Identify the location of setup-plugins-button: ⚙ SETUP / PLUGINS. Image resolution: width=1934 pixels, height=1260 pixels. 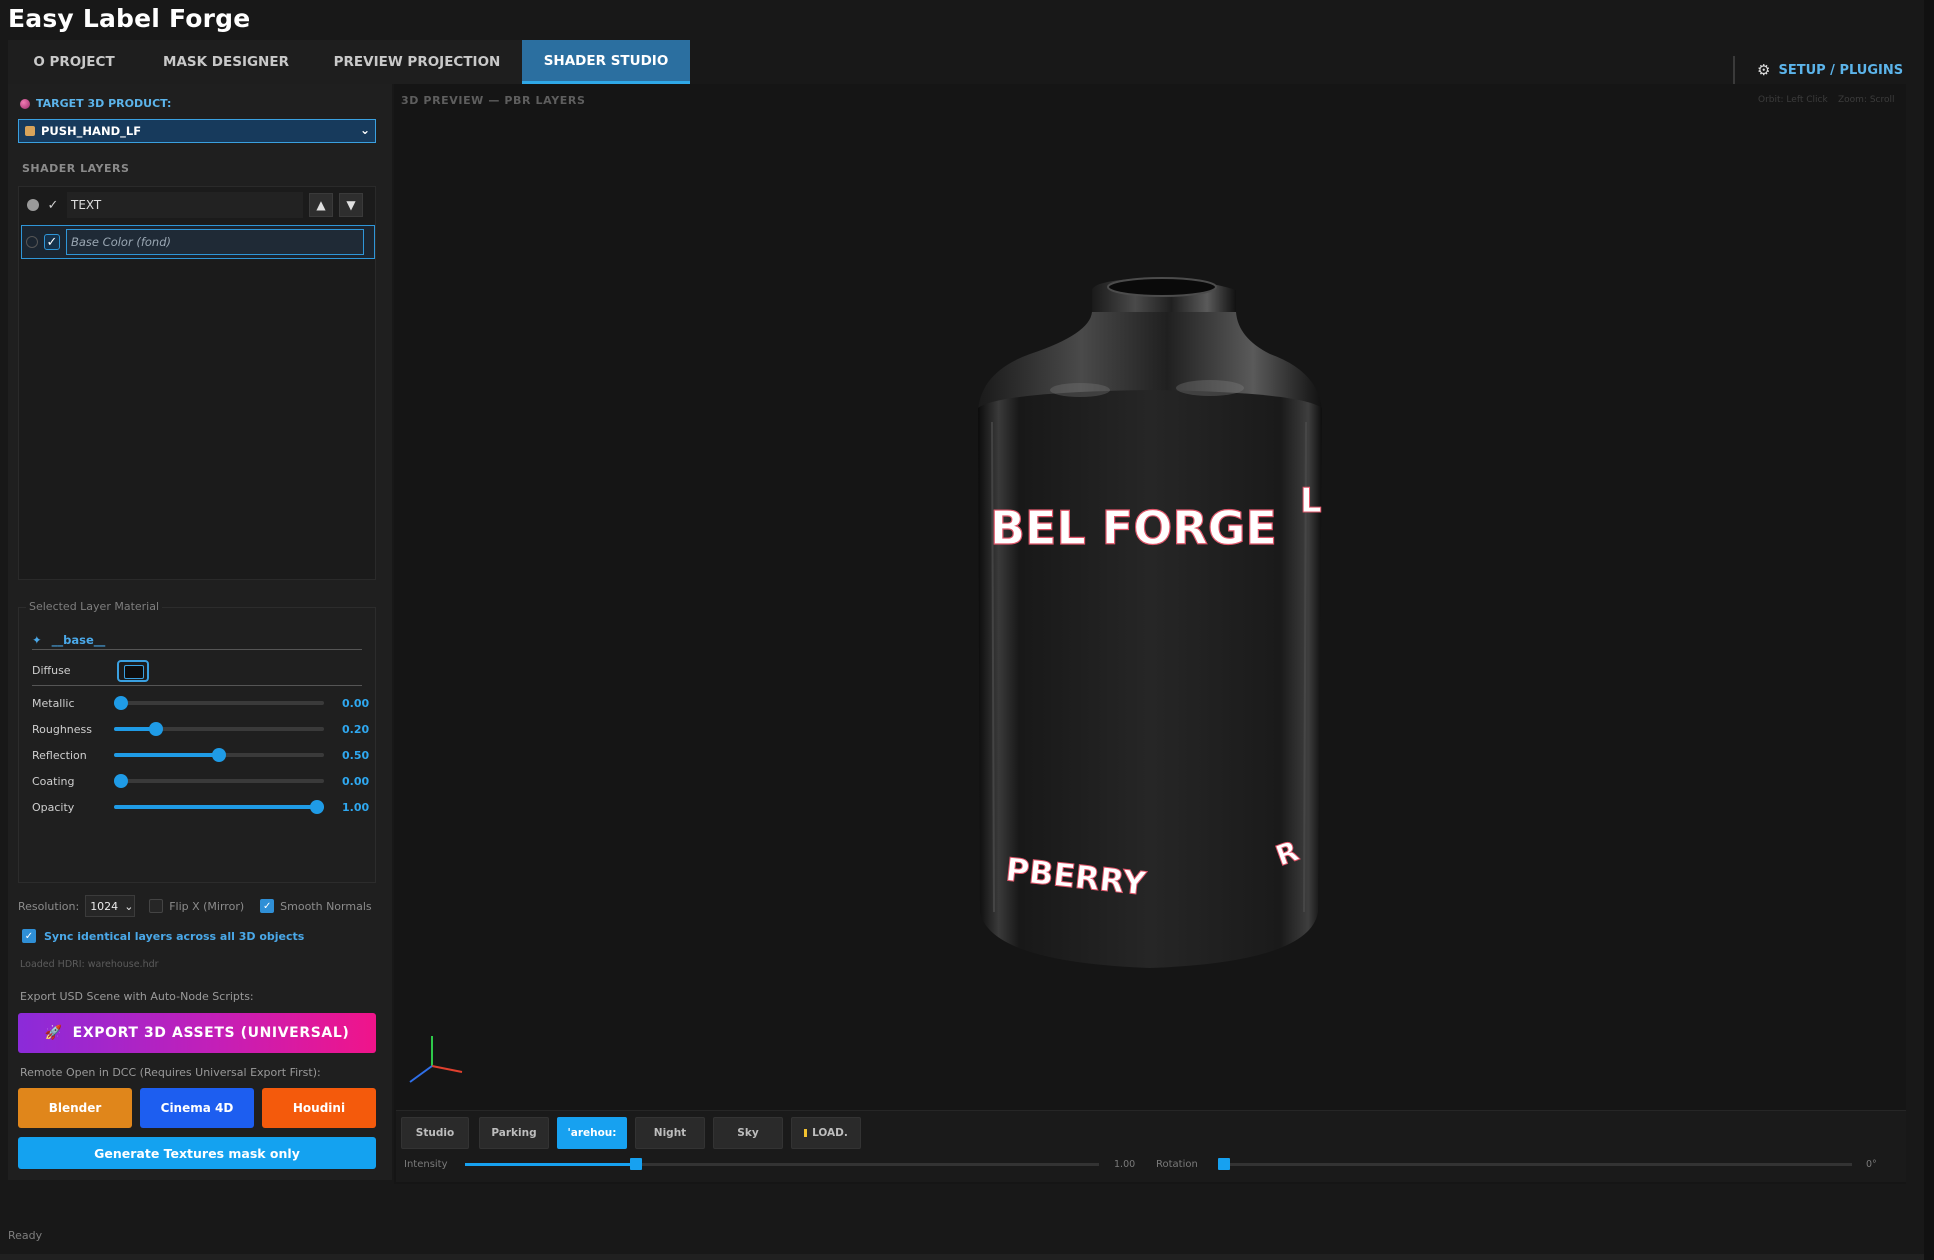
(1818, 70).